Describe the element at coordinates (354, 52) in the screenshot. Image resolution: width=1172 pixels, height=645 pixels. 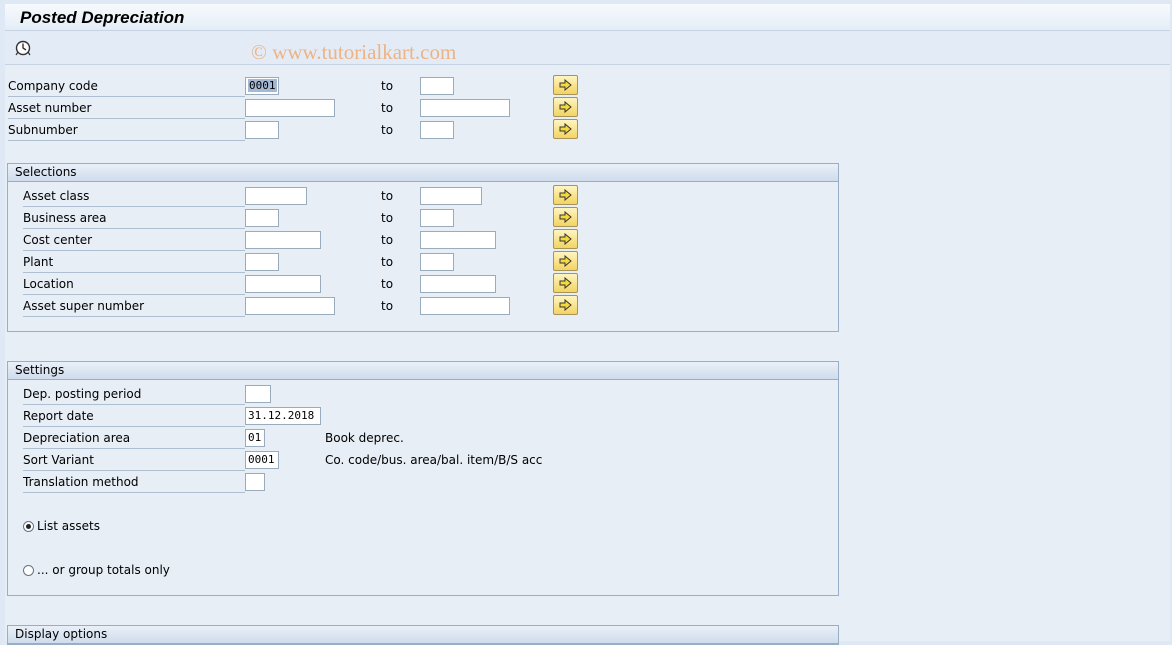
I see `watermark-text: © www.tutorialkart.com` at that location.